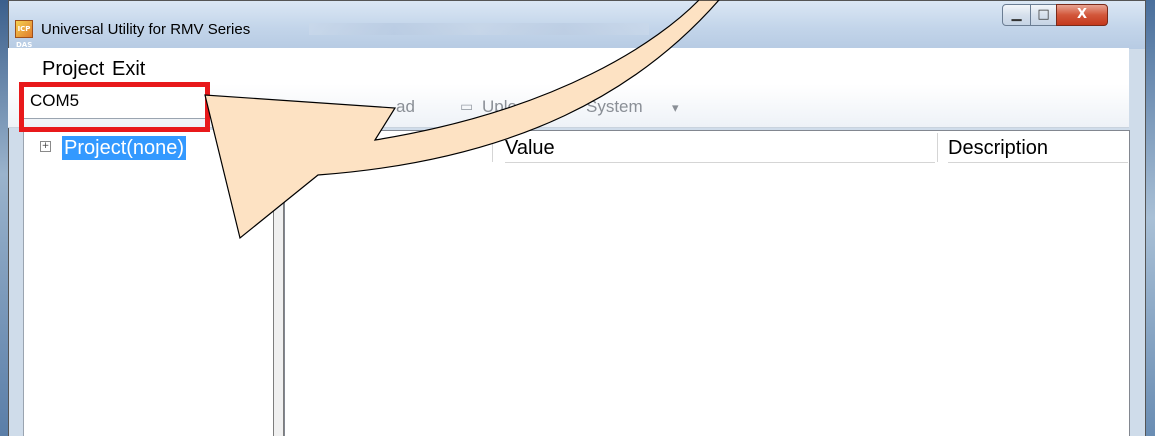 This screenshot has width=1155, height=436. Describe the element at coordinates (570, 106) in the screenshot. I see `star-icon: ★` at that location.